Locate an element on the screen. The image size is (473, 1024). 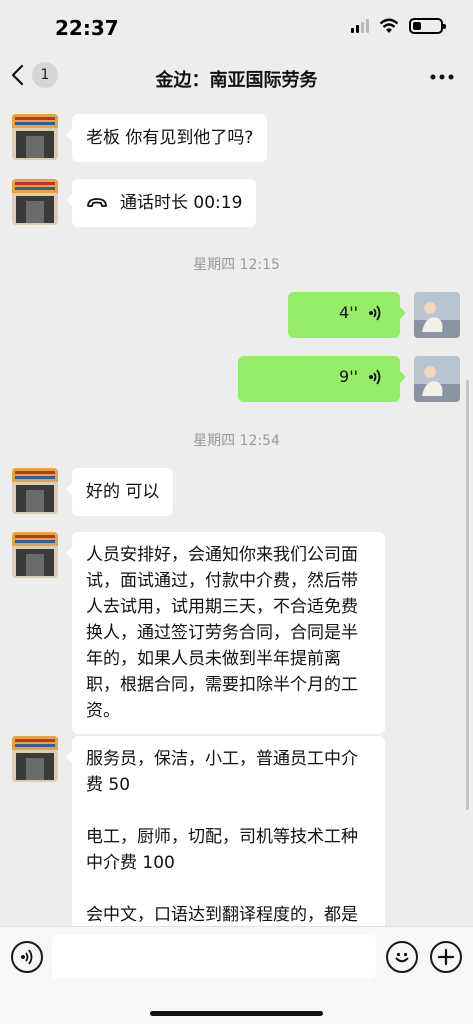
input-bar is located at coordinates (236, 975).